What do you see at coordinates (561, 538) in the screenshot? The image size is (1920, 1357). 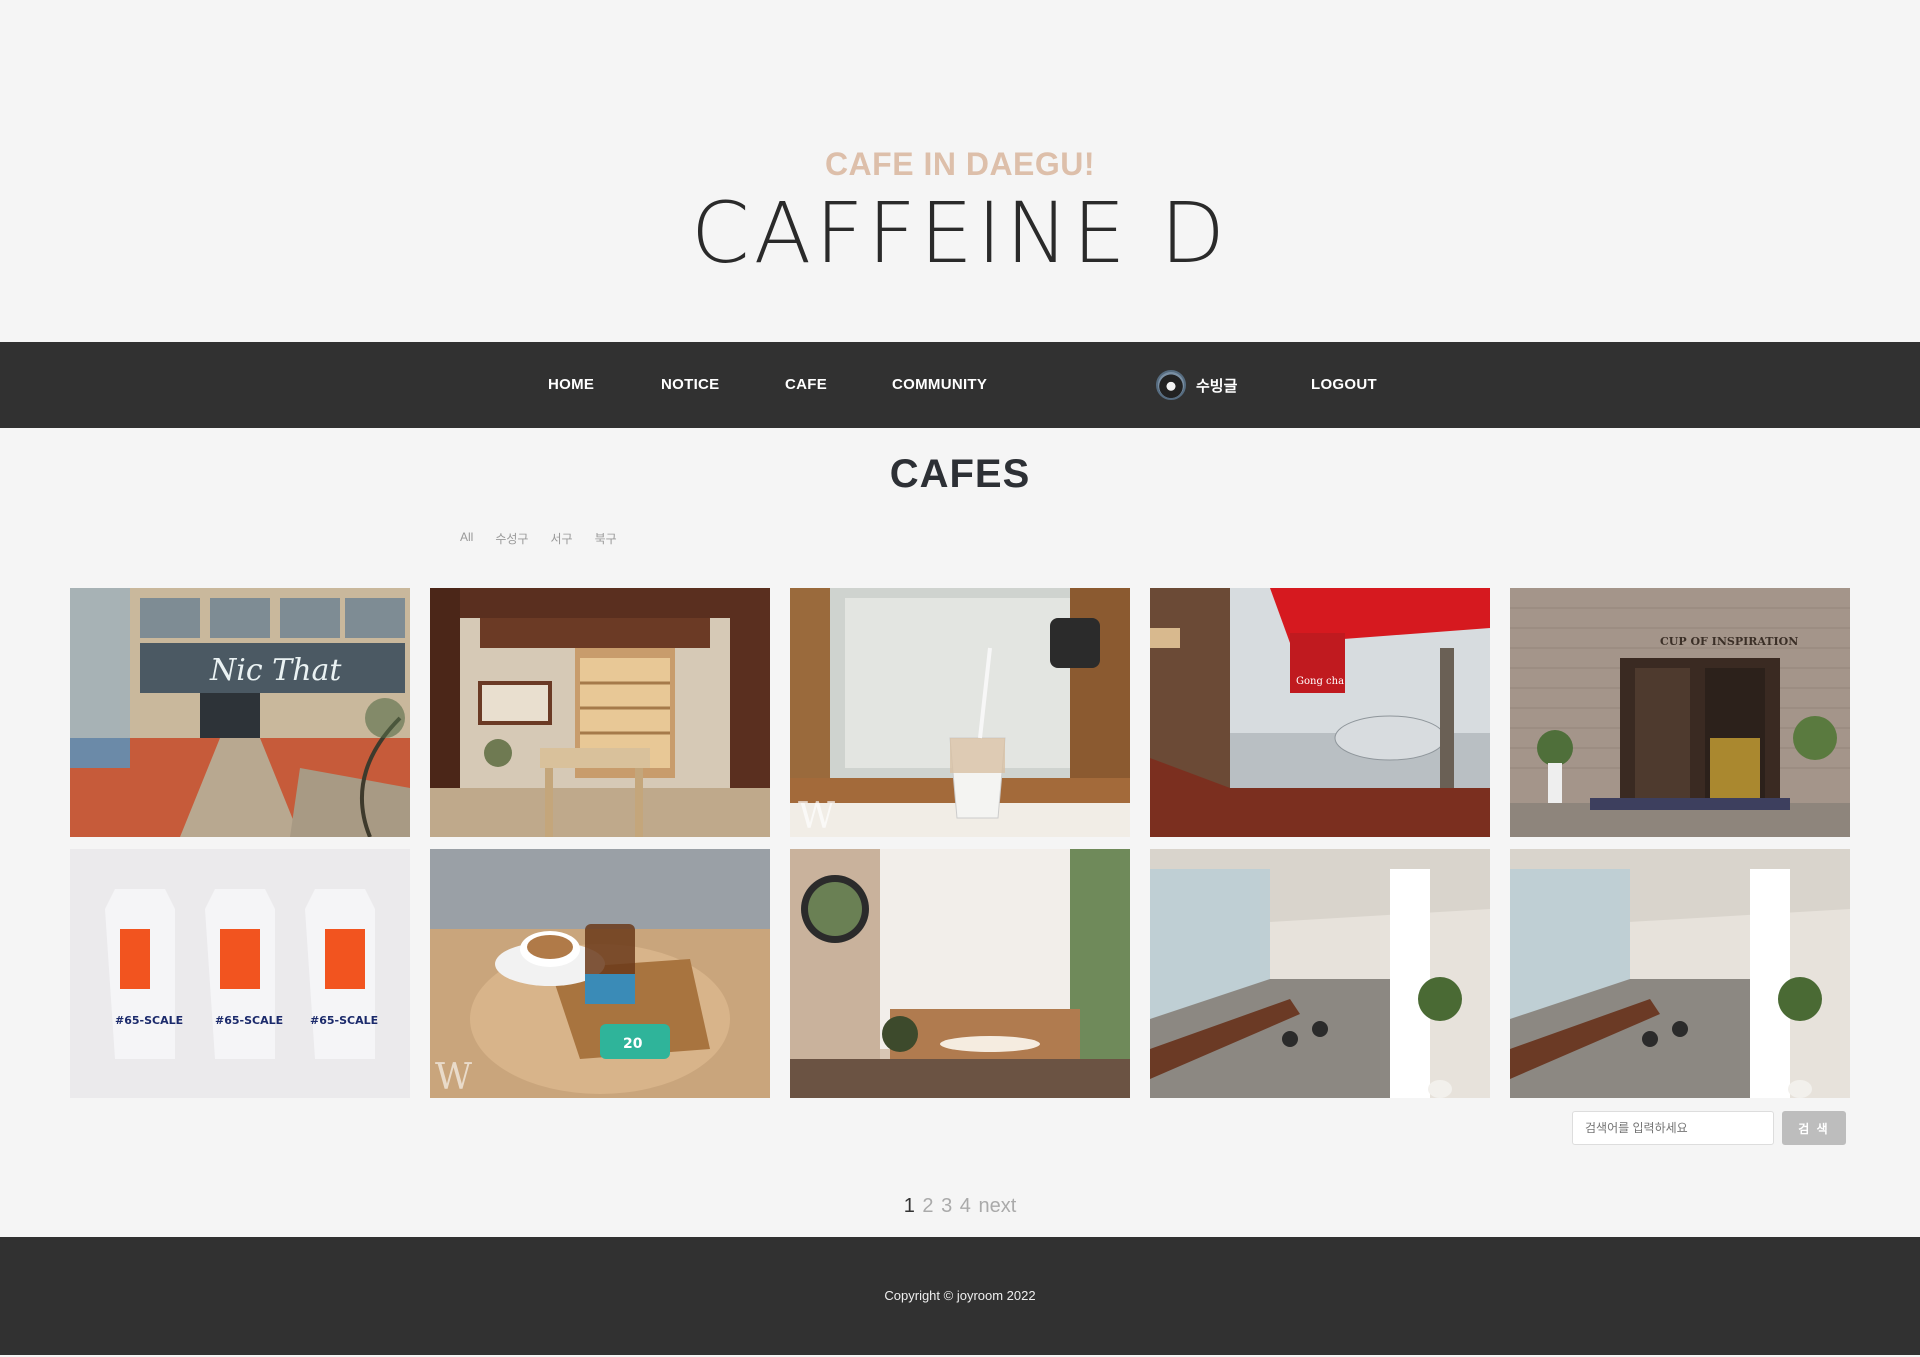 I see `filter-seo-gu: 서구` at bounding box center [561, 538].